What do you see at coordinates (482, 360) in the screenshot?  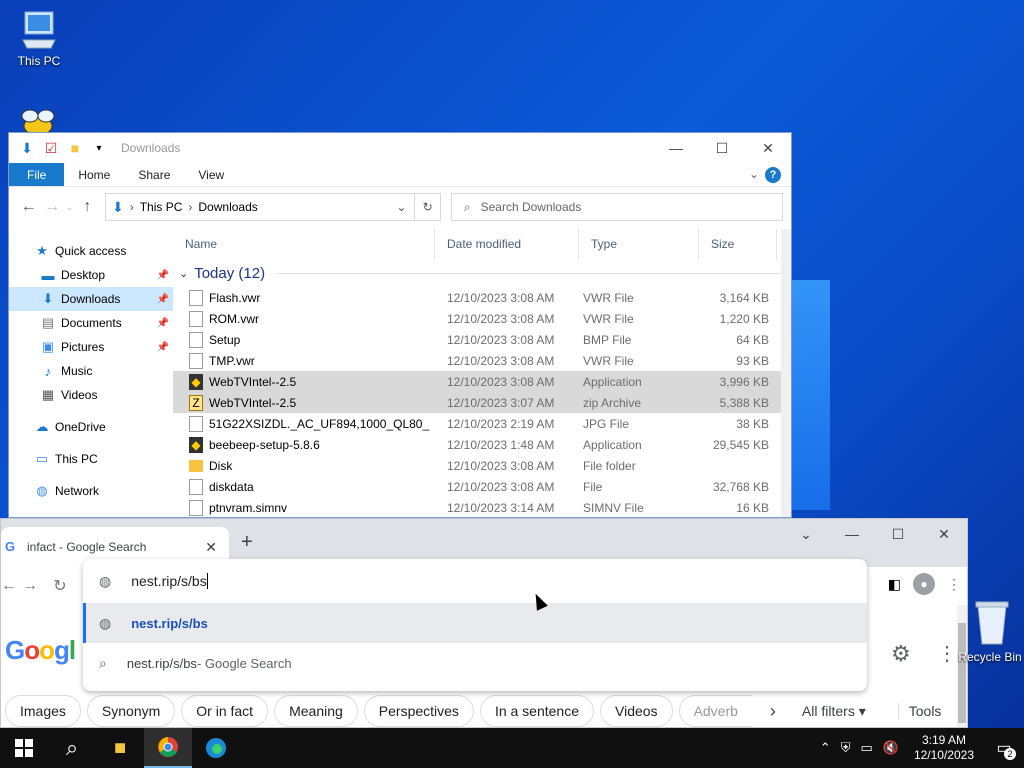 I see `table-row: TMP.vwr 12/10/2023 3:08 AM VWR File 93 KB` at bounding box center [482, 360].